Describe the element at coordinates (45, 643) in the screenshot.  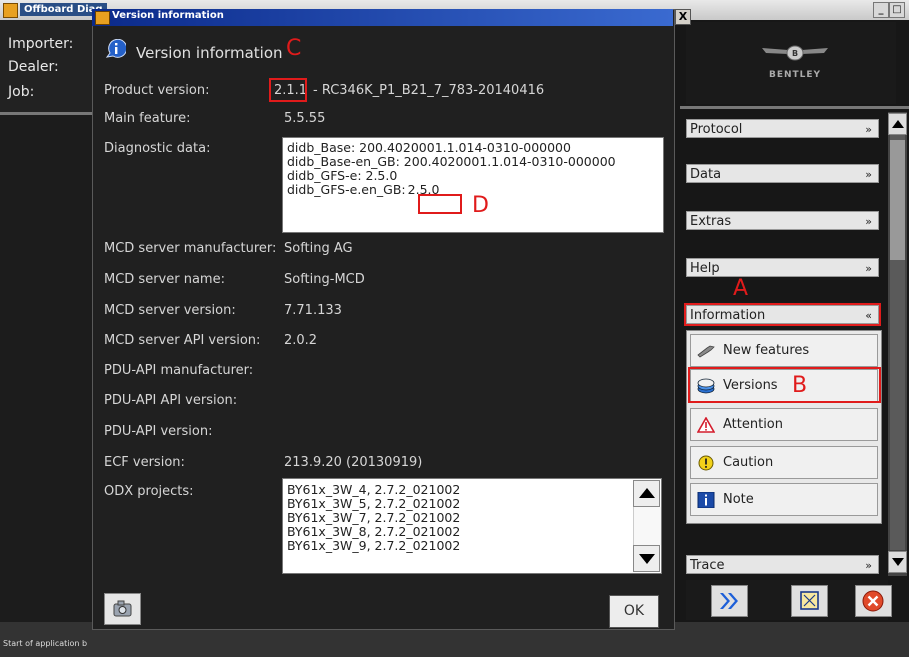
I see `status-text: Start of application b` at that location.